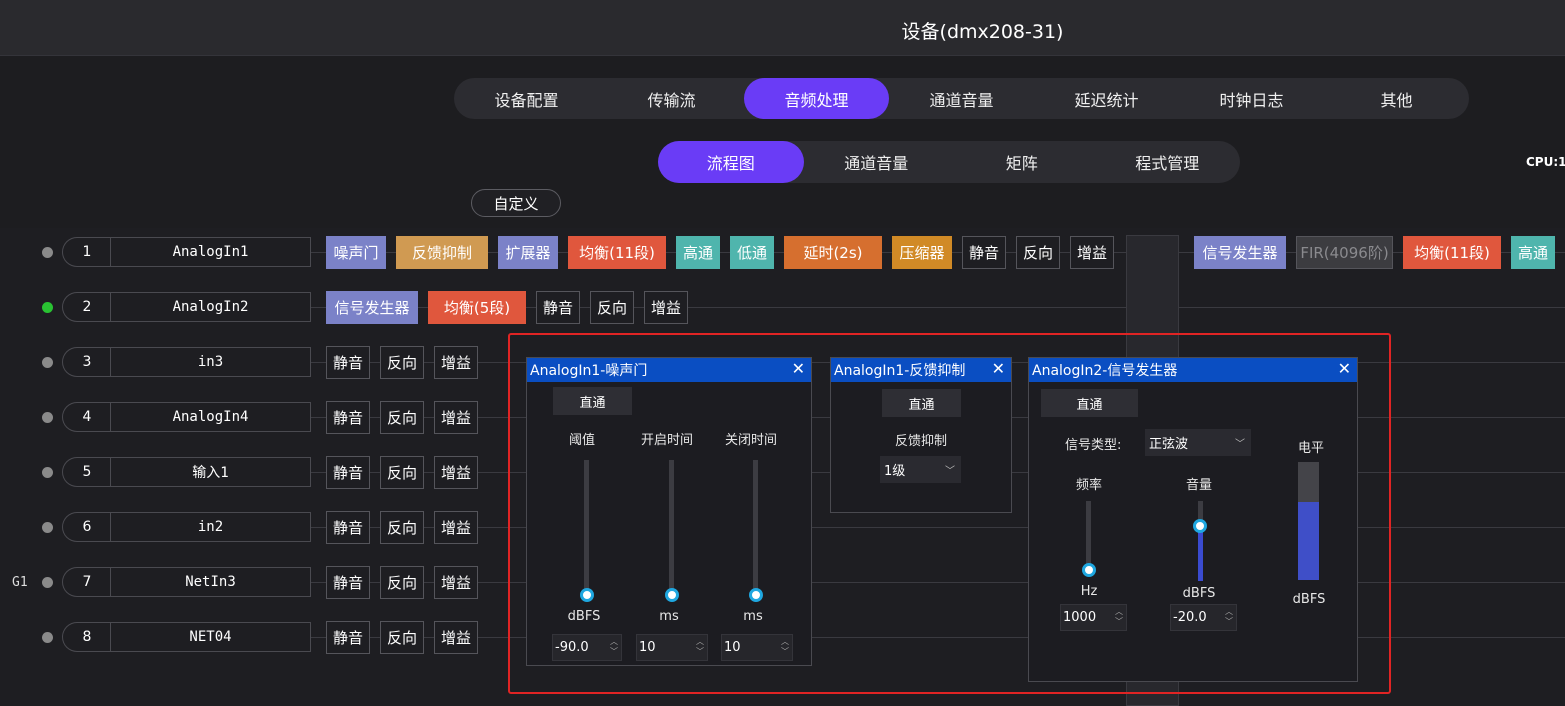  What do you see at coordinates (528, 252) in the screenshot?
I see `module-block: 扩展器` at bounding box center [528, 252].